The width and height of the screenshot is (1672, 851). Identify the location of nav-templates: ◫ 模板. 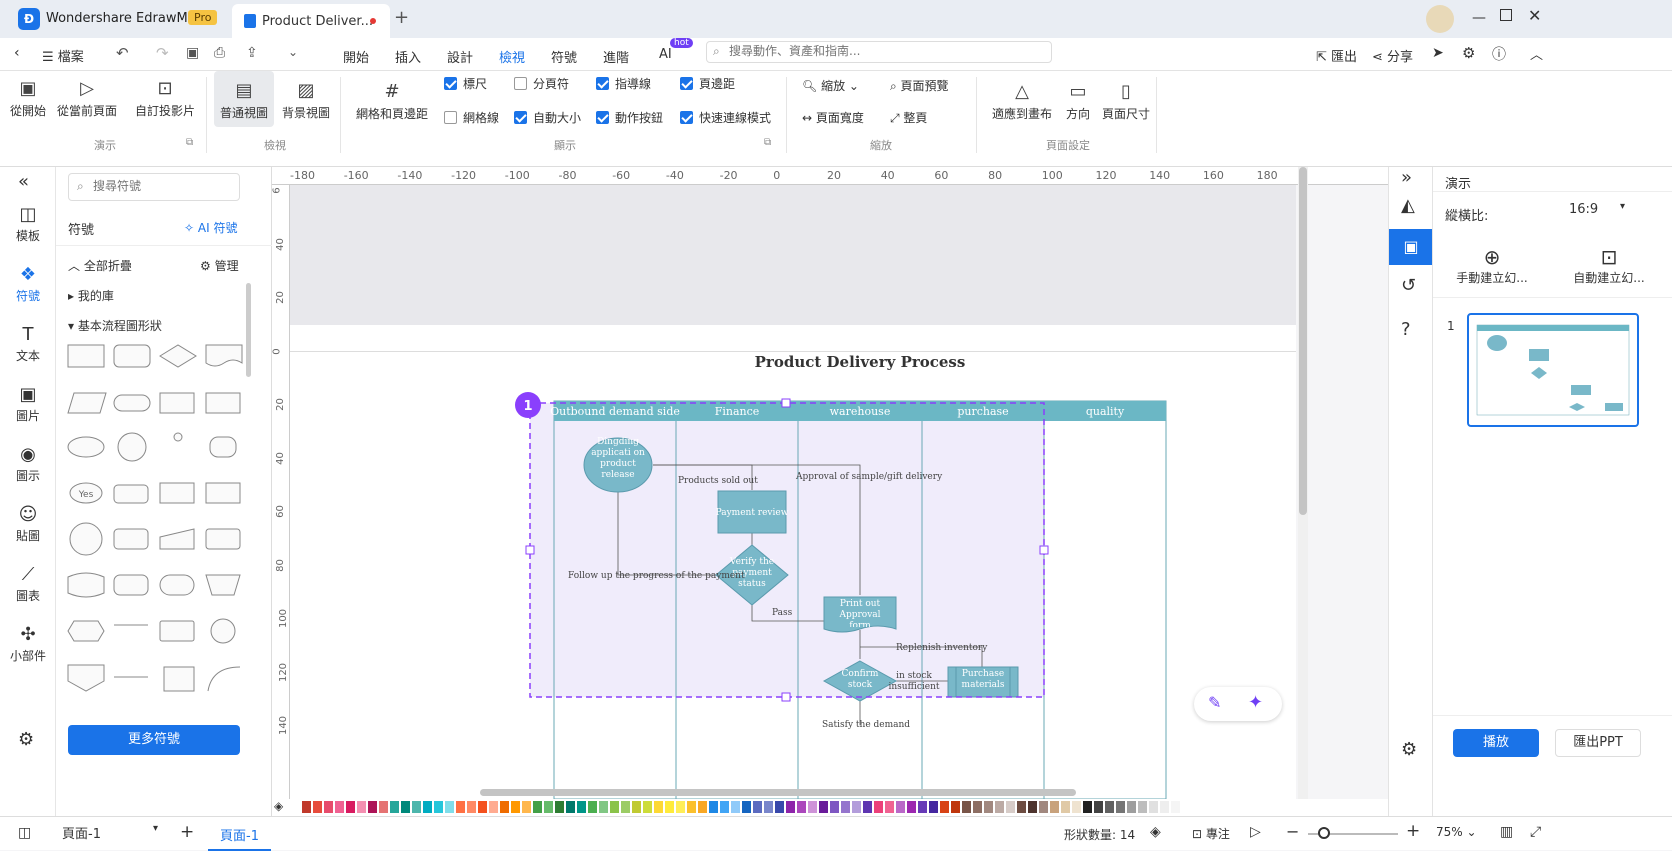
(28, 223).